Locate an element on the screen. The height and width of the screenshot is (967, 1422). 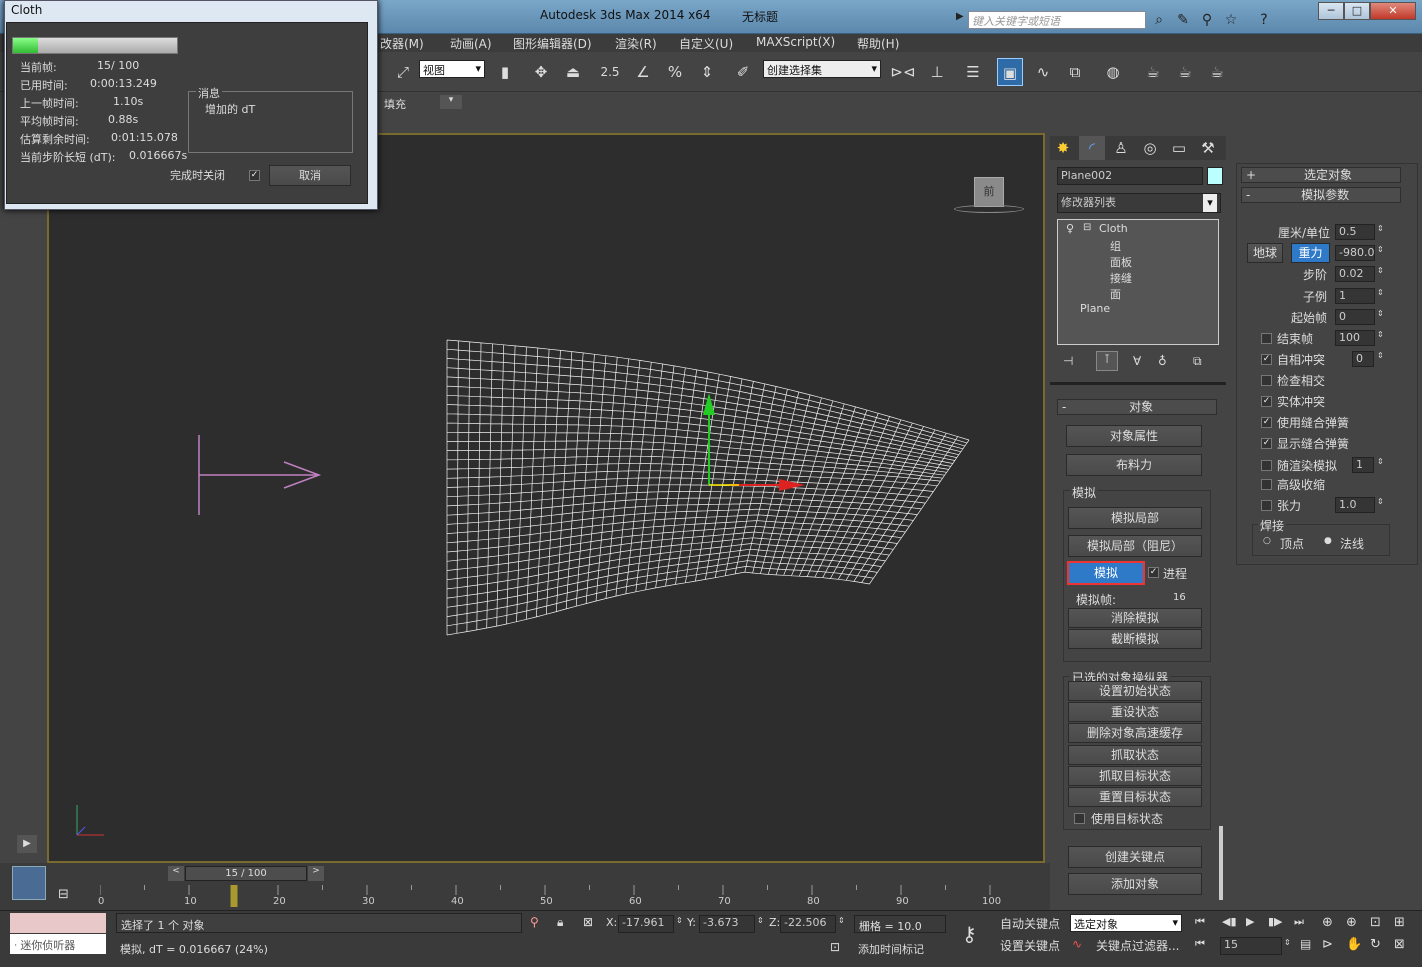
cloth-forces-button: 布料力 is located at coordinates (1134, 465).